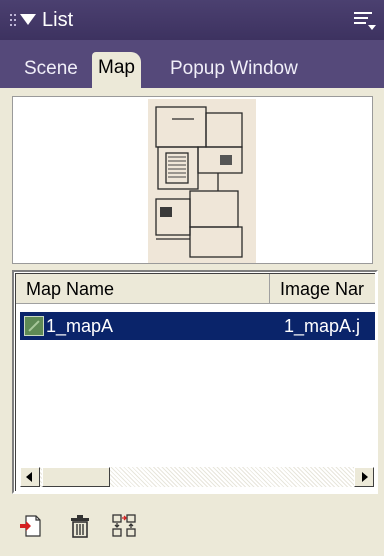  Describe the element at coordinates (13, 22) in the screenshot. I see `drag-grip-icon` at that location.